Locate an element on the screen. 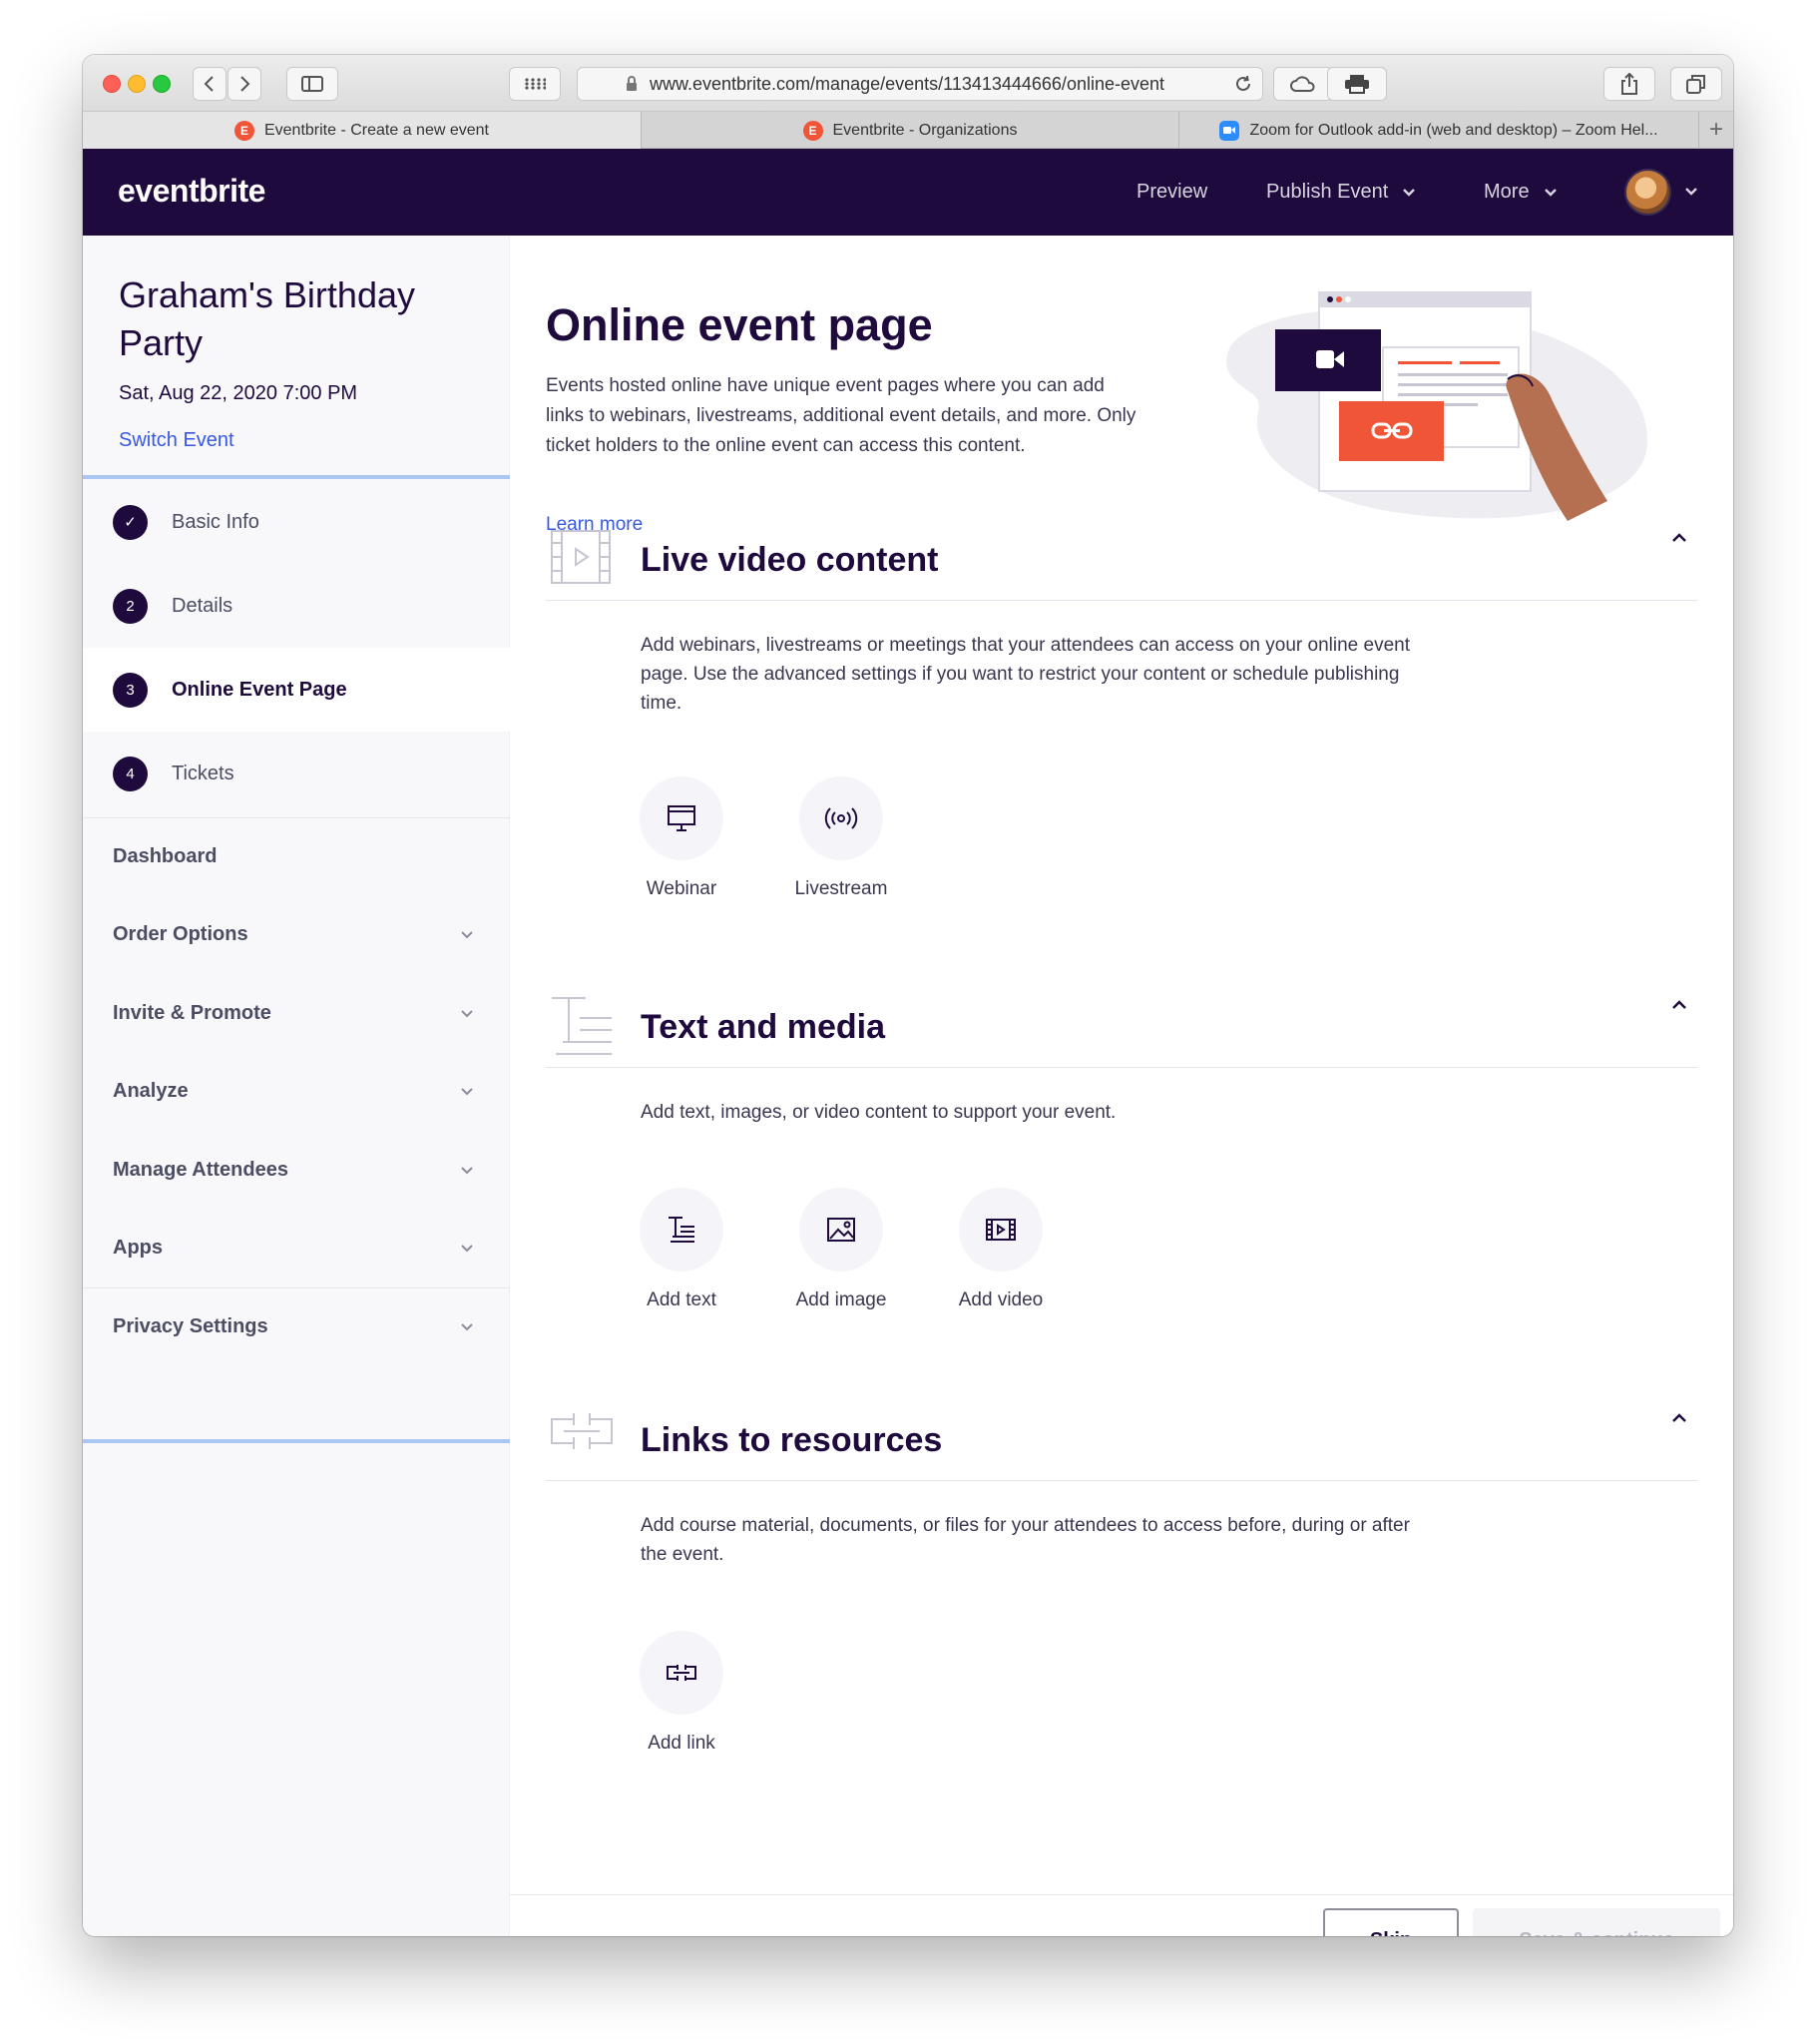  step-label: Basic Info is located at coordinates (216, 521).